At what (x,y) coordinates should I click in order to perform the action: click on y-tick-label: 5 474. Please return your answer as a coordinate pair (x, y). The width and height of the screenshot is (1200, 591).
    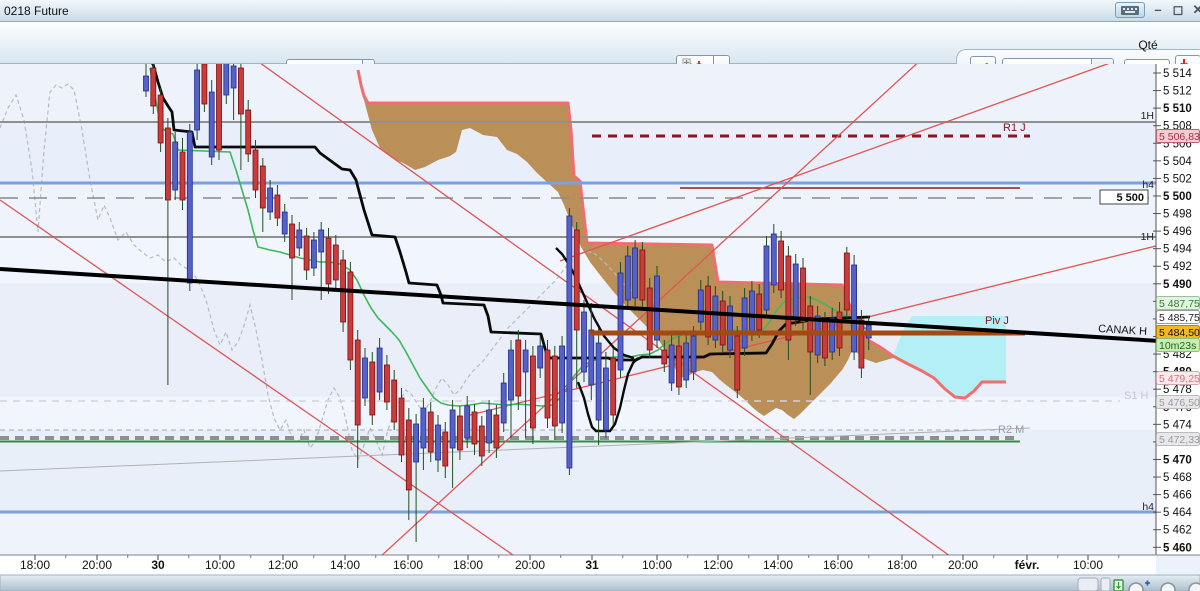
    Looking at the image, I should click on (1177, 425).